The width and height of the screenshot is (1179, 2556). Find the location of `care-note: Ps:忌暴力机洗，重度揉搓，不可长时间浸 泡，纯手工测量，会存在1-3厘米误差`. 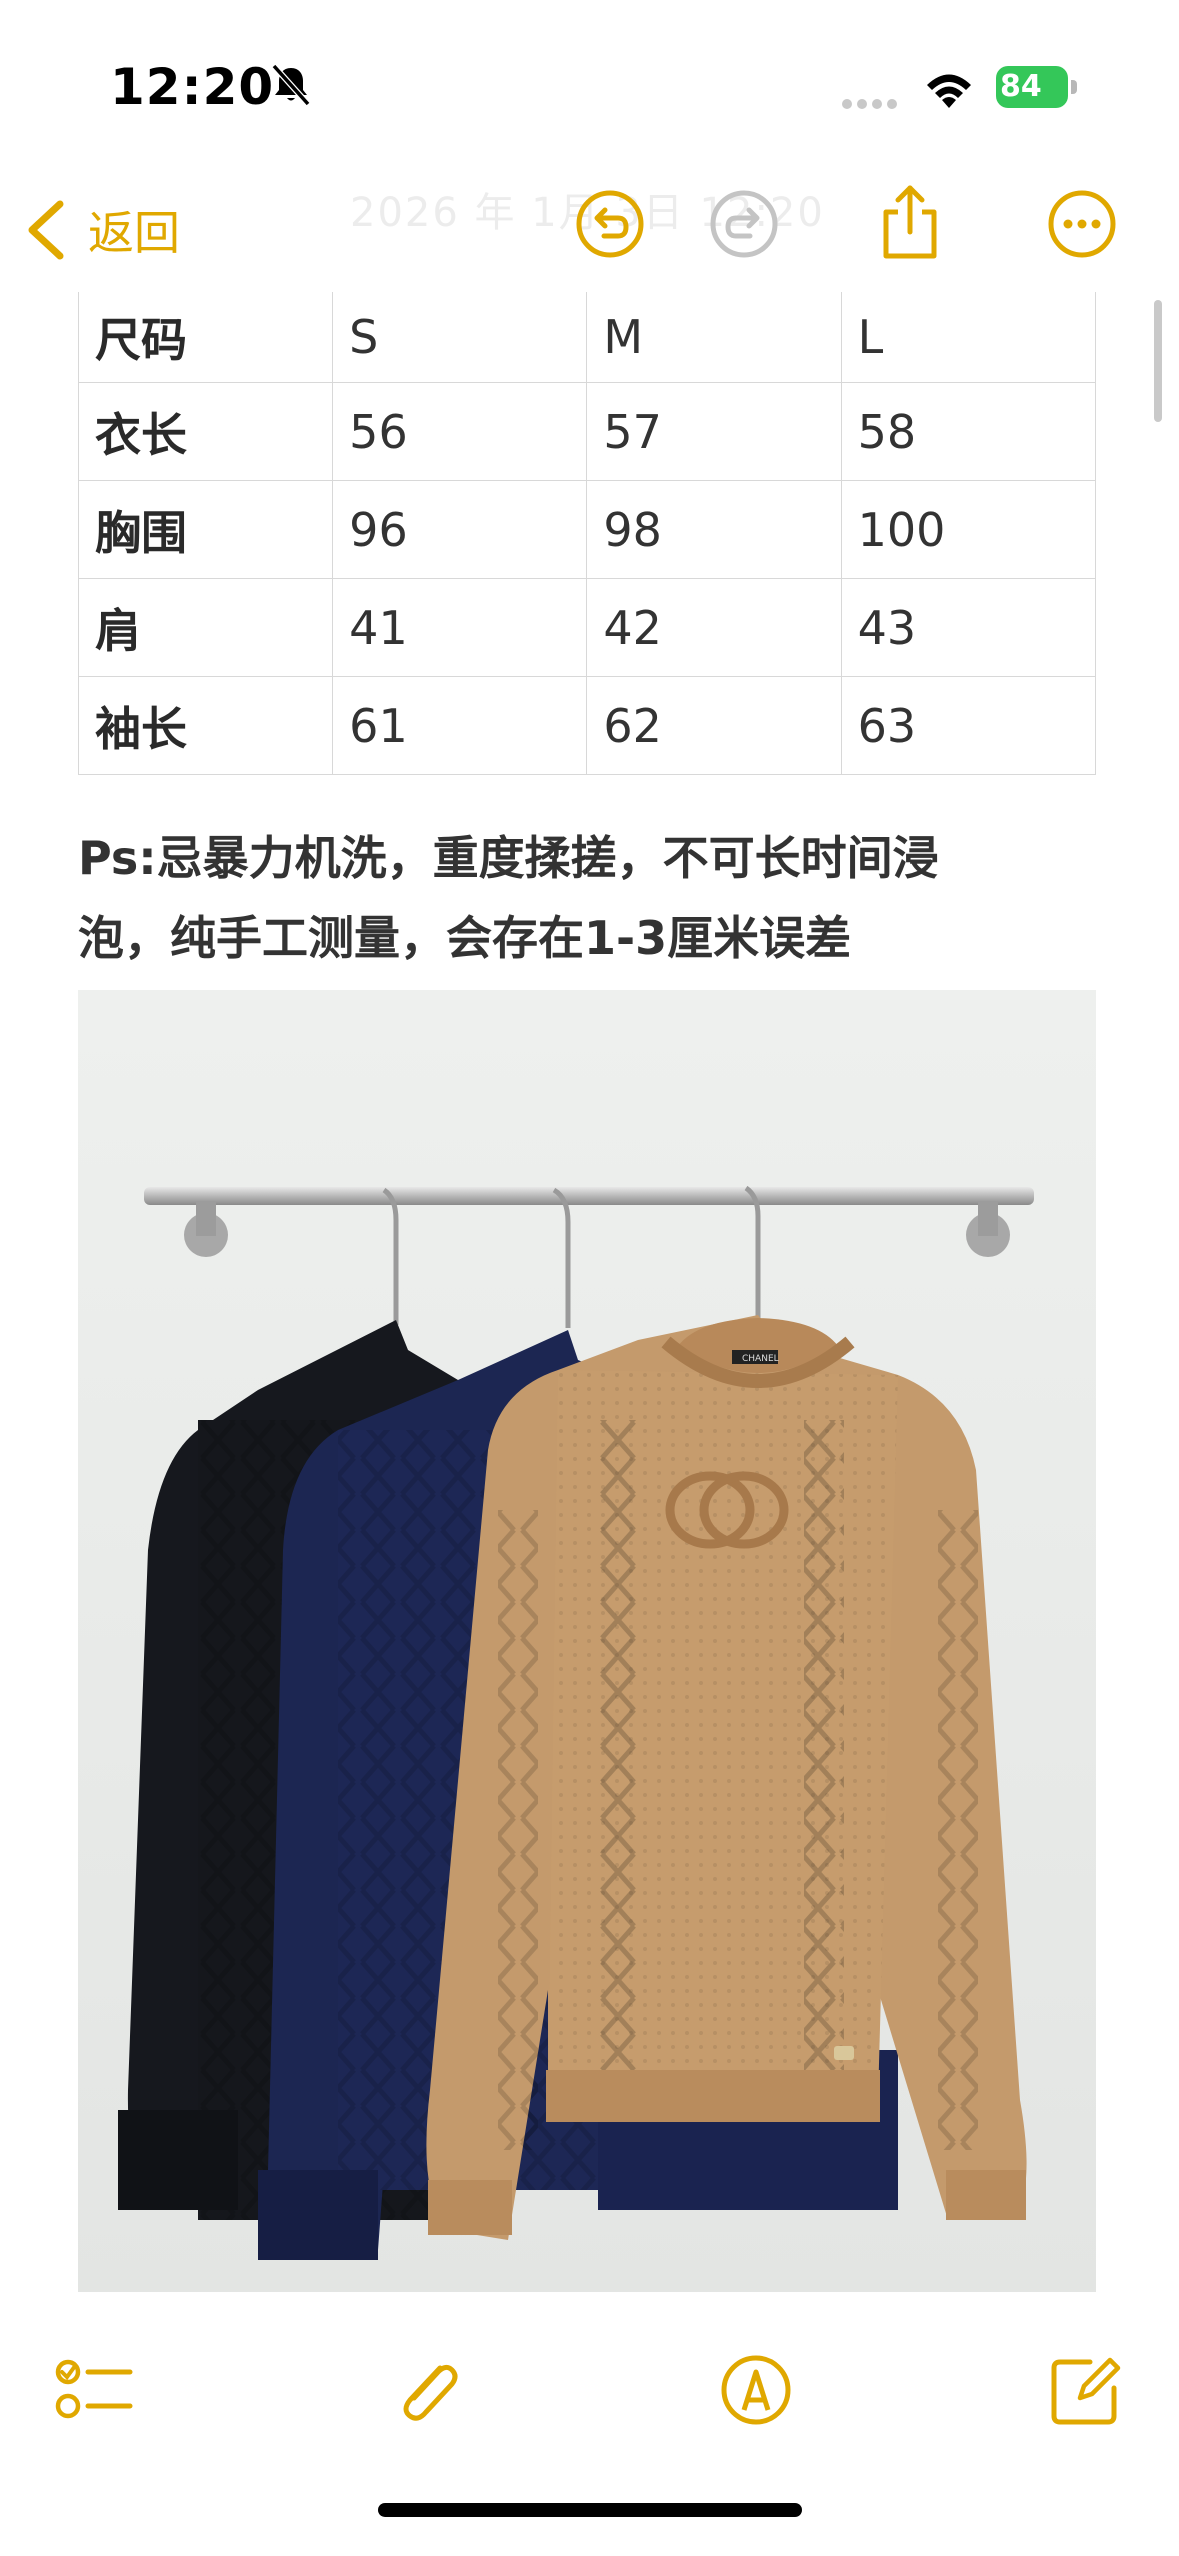

care-note: Ps:忌暴力机洗，重度揉搓，不可长时间浸 泡，纯手工测量，会存在1-3厘米误差 is located at coordinates (588, 898).